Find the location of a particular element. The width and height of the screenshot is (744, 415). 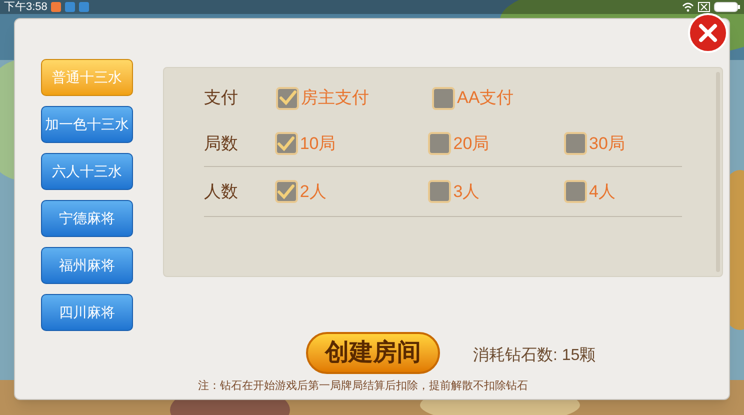

wifi-icon is located at coordinates (688, 7).